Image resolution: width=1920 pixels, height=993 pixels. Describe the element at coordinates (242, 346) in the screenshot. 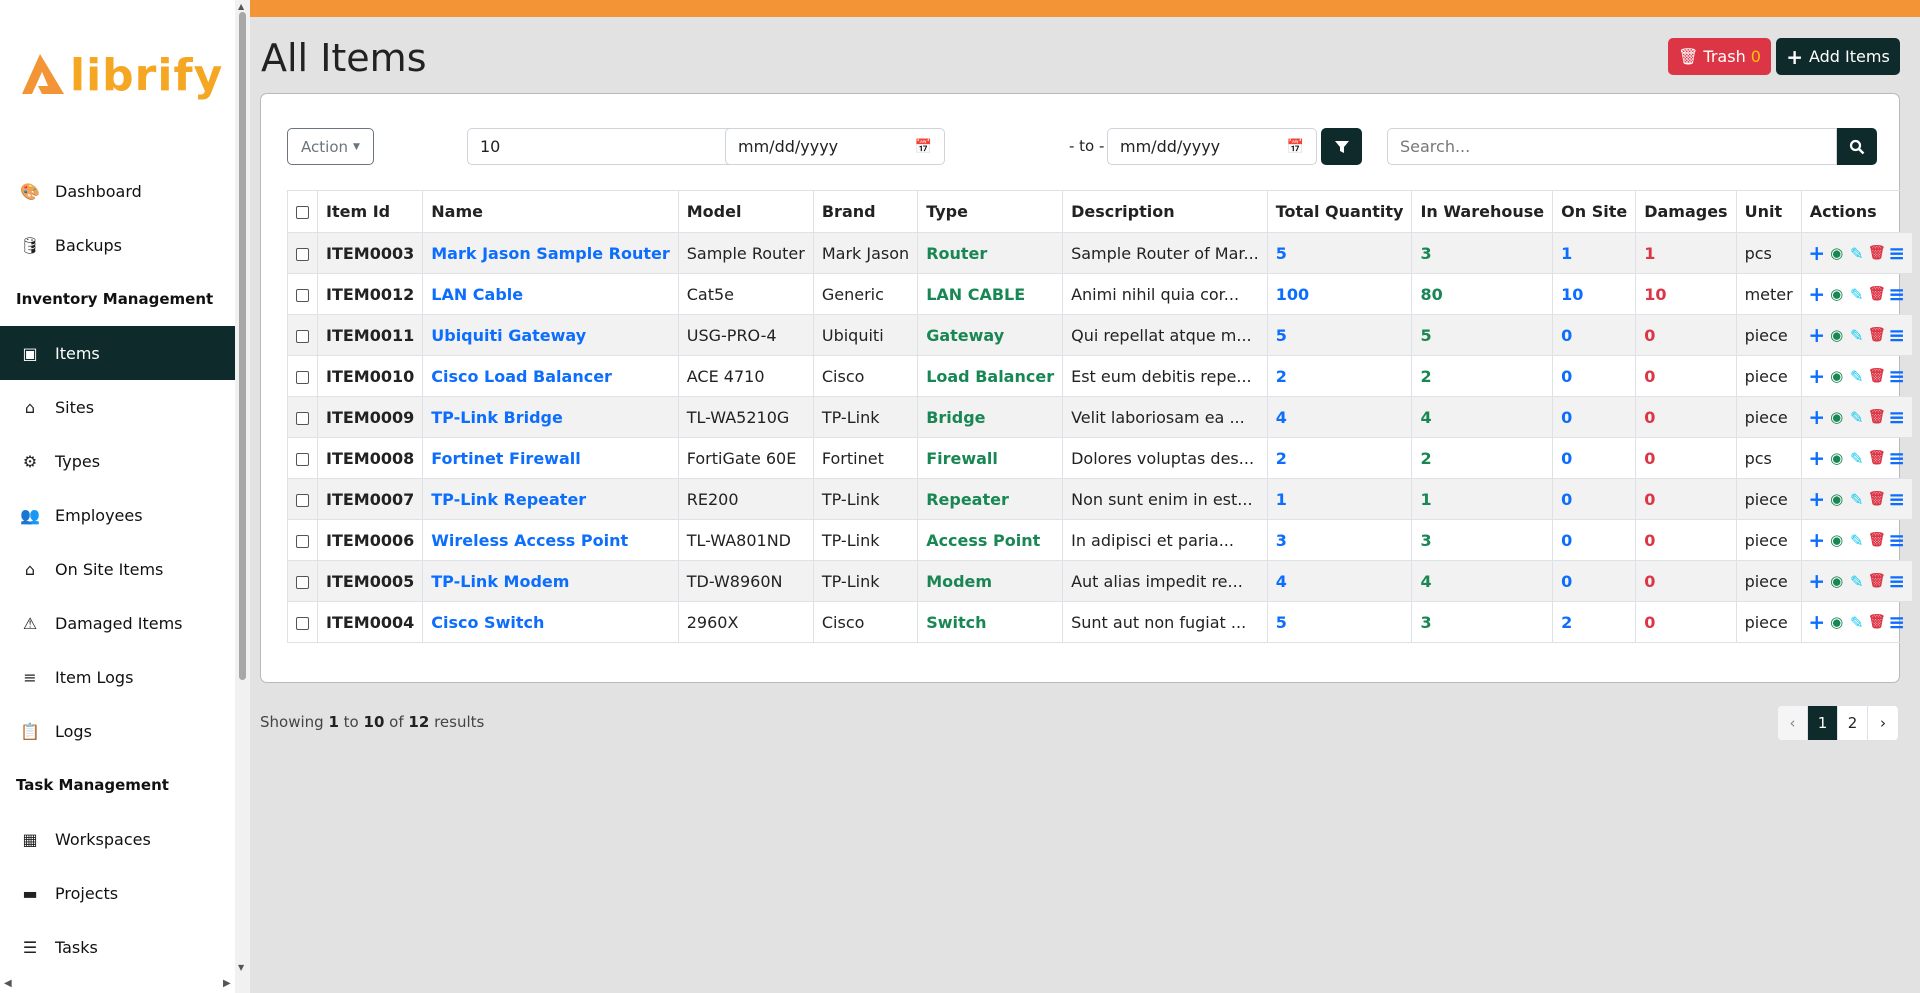

I see `scrollbar-thumb` at that location.